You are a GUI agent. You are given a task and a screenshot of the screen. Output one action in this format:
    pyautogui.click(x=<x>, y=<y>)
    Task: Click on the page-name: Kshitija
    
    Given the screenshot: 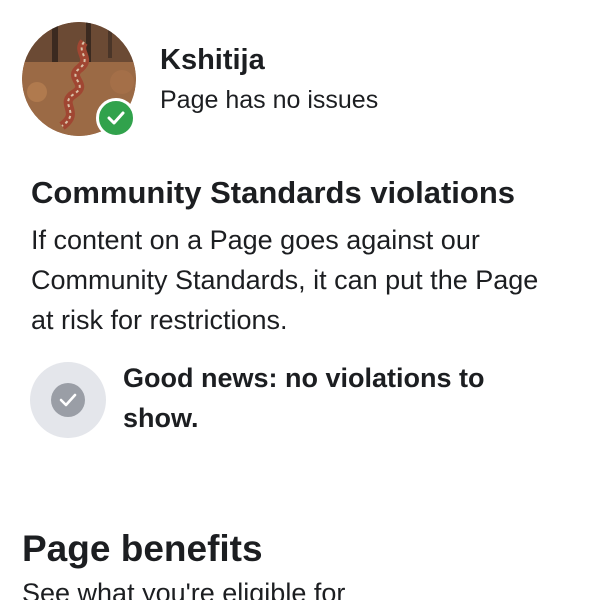 What is the action you would take?
    pyautogui.click(x=212, y=60)
    